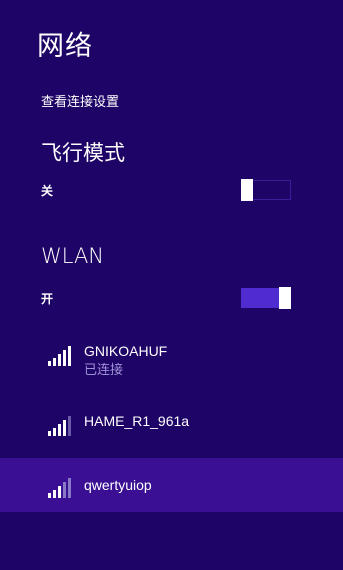 The width and height of the screenshot is (343, 570). What do you see at coordinates (47, 191) in the screenshot?
I see `airplane-mode-state-label: 关` at bounding box center [47, 191].